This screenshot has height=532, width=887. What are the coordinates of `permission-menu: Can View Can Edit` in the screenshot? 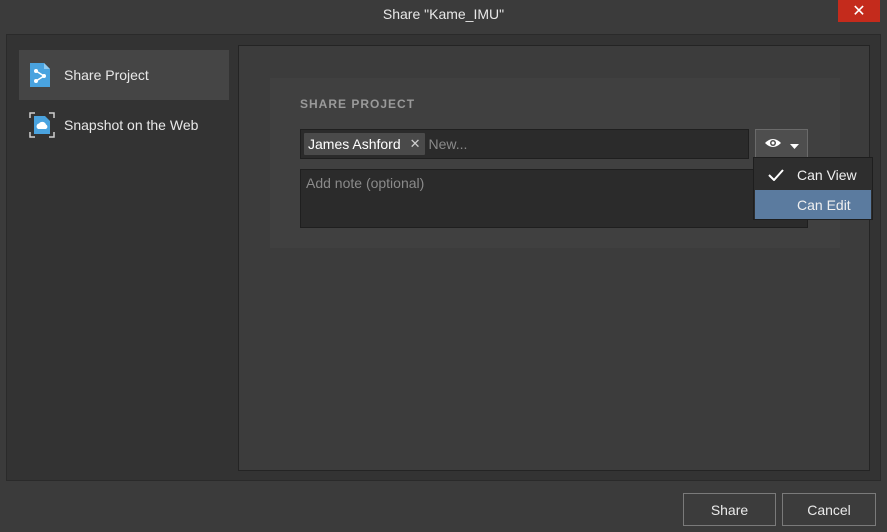 It's located at (813, 188).